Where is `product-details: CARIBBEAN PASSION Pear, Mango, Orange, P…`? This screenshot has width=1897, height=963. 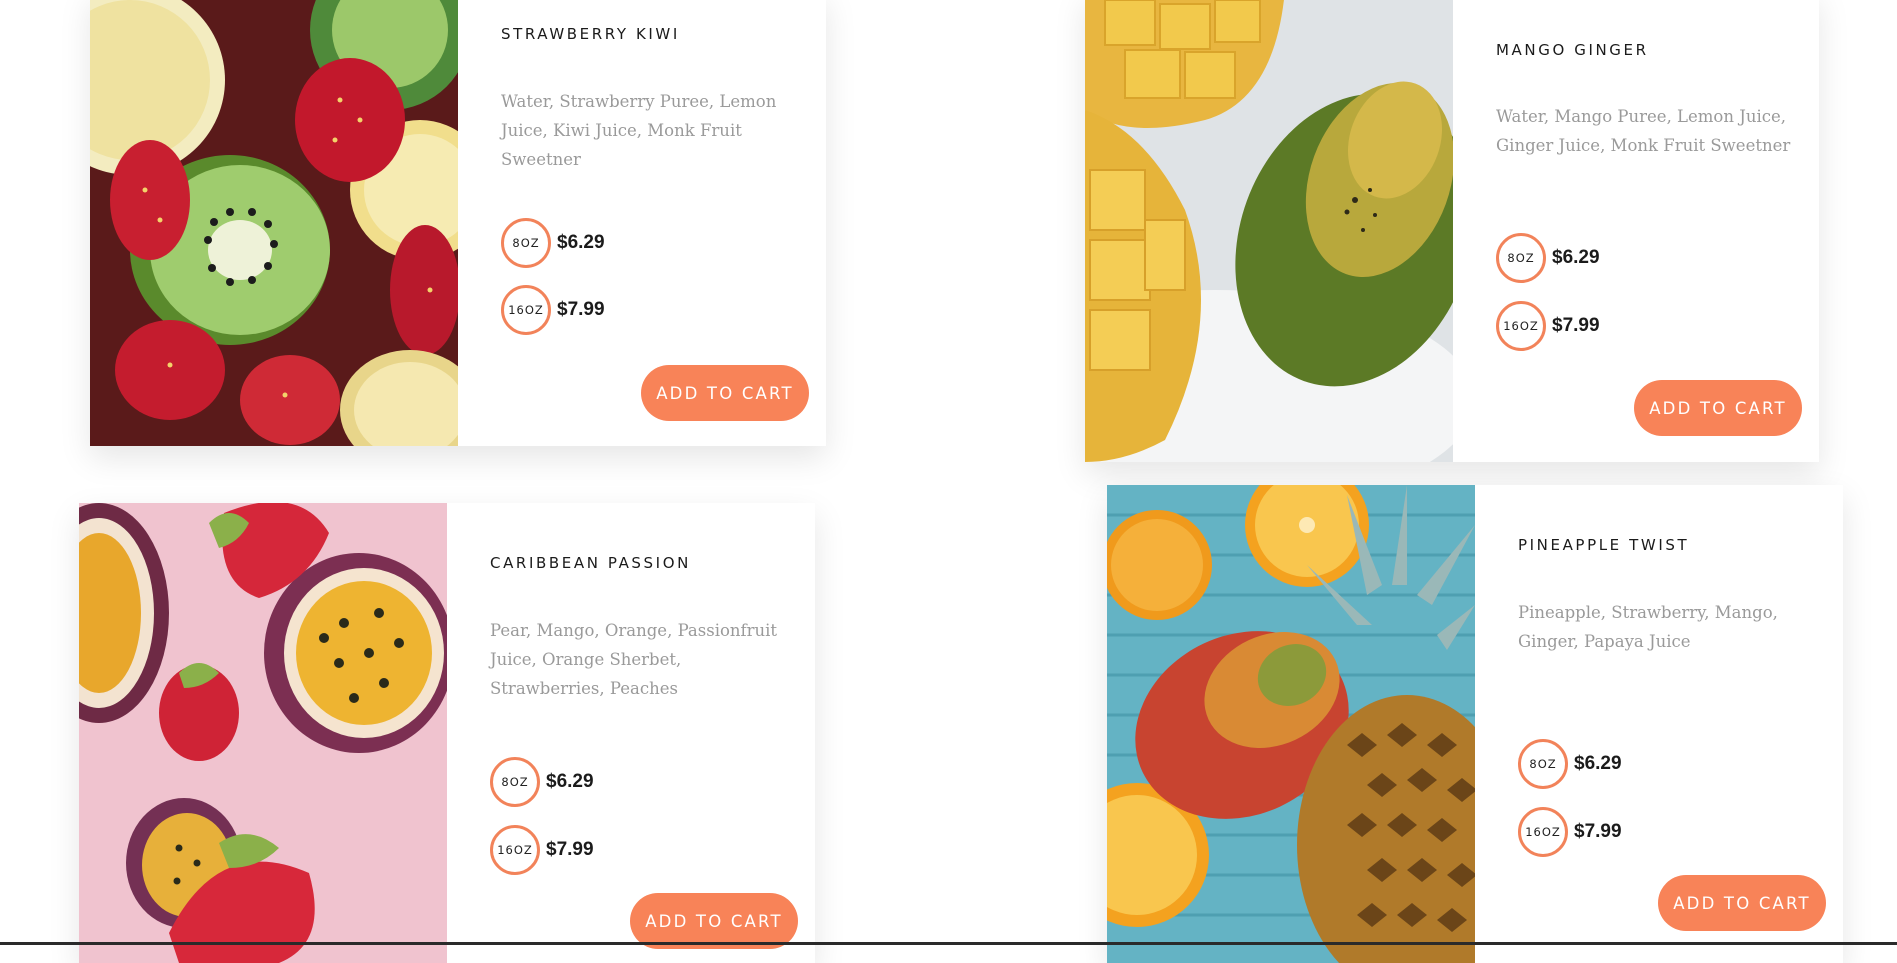 product-details: CARIBBEAN PASSION Pear, Mango, Orange, P… is located at coordinates (631, 733).